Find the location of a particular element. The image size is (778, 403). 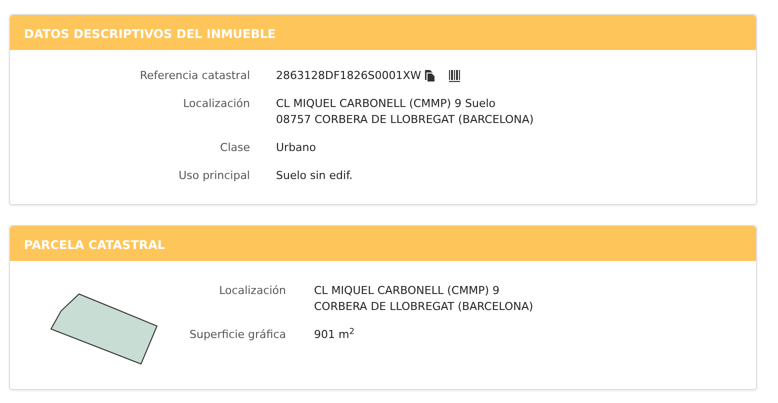

field-label: Referencia catastral is located at coordinates (194, 76).